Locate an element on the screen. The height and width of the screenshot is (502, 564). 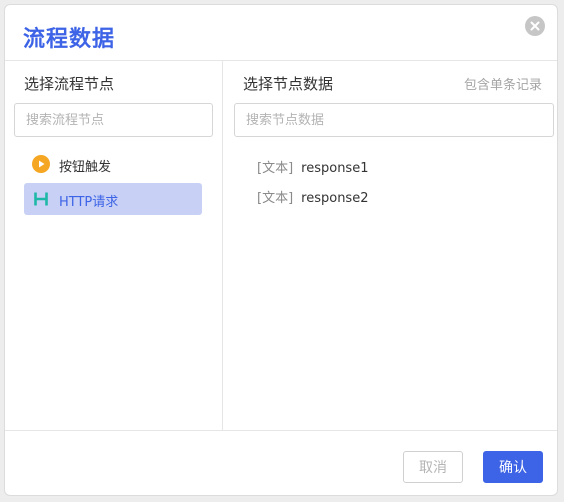
field-panel-heading: 选择节点数据 is located at coordinates (288, 84).